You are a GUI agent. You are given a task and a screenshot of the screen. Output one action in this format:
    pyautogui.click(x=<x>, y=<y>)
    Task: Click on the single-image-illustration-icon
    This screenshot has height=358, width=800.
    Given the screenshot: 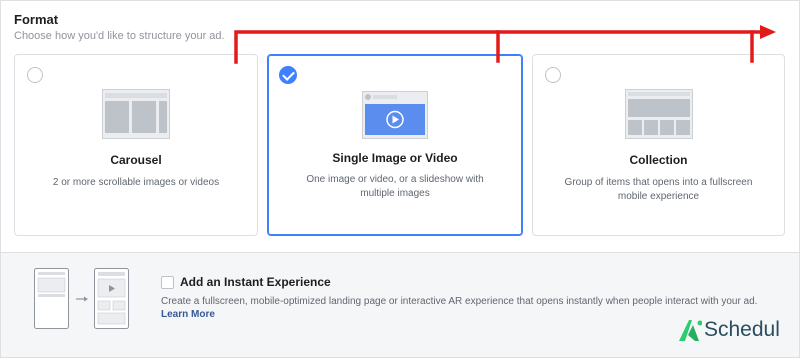 What is the action you would take?
    pyautogui.click(x=395, y=115)
    